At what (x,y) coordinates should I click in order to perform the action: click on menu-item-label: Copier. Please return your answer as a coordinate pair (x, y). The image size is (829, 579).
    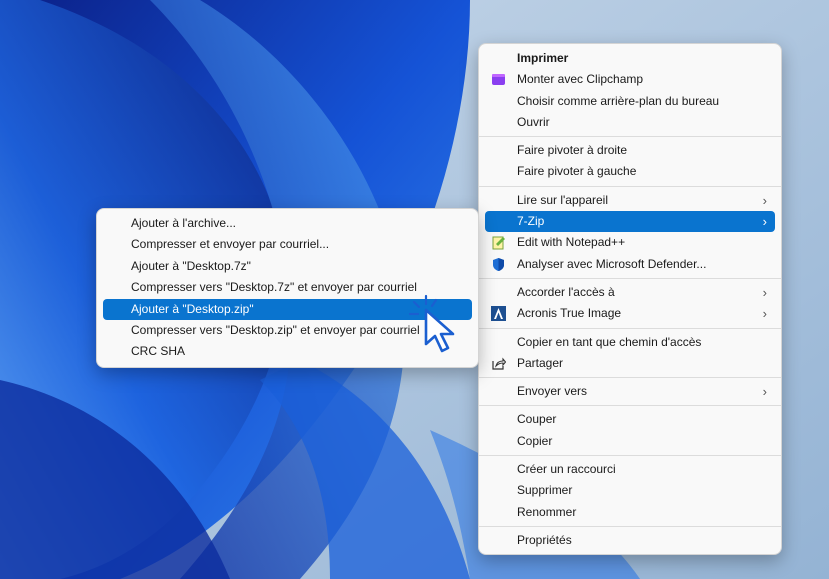
    Looking at the image, I should click on (535, 440).